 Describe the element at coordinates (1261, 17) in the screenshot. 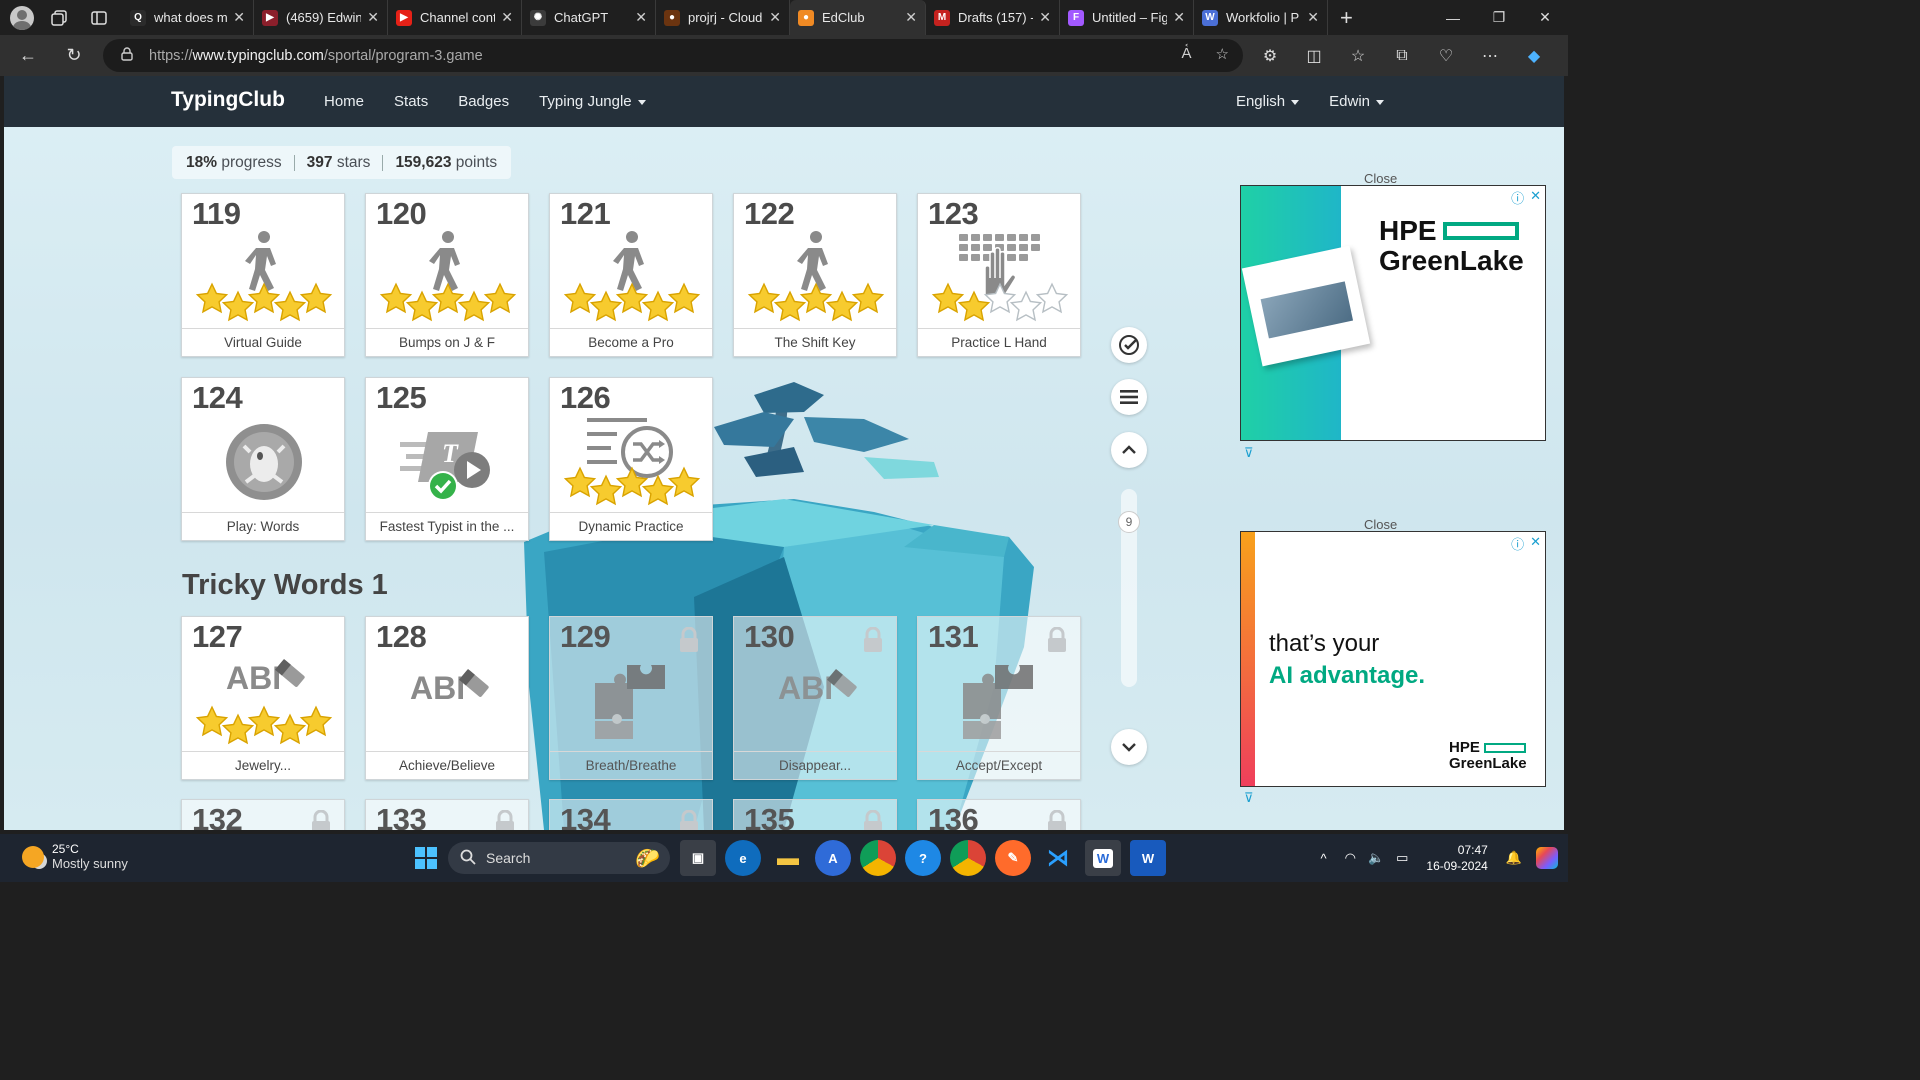

I see `browser-tab: W Workfolio | P ✕` at that location.